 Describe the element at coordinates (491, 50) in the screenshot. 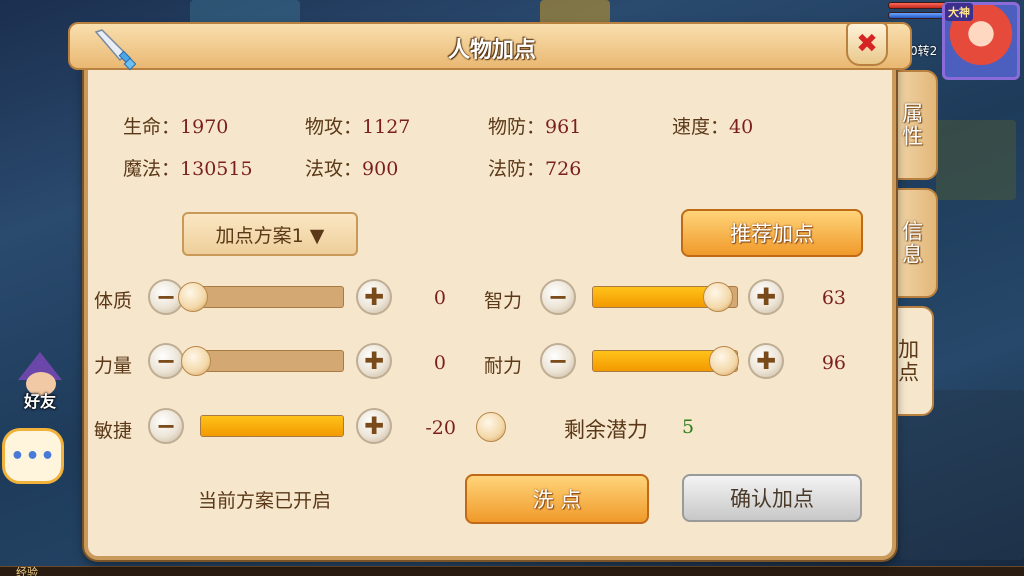

I see `panel-title: 人物加点` at that location.